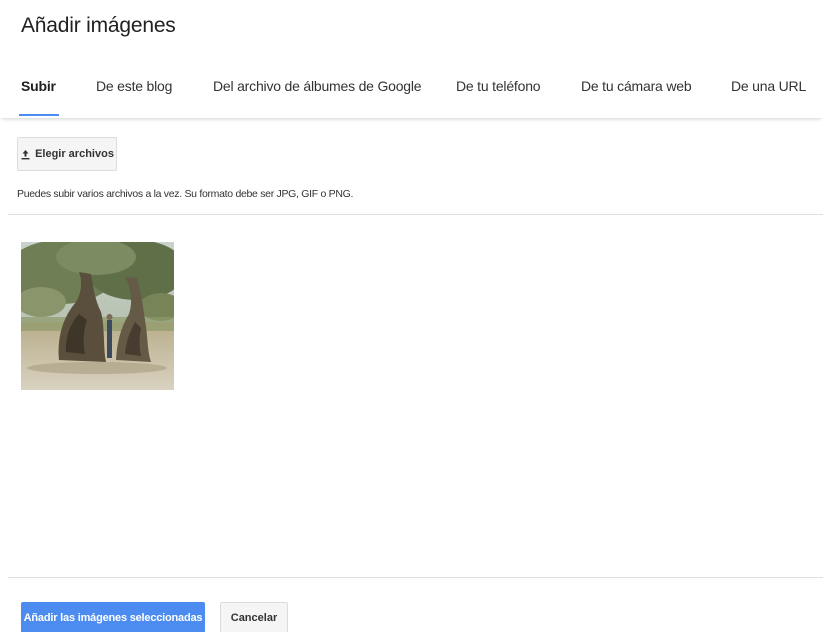 The width and height of the screenshot is (823, 632). What do you see at coordinates (254, 617) in the screenshot?
I see `cancel-button: Cancelar` at bounding box center [254, 617].